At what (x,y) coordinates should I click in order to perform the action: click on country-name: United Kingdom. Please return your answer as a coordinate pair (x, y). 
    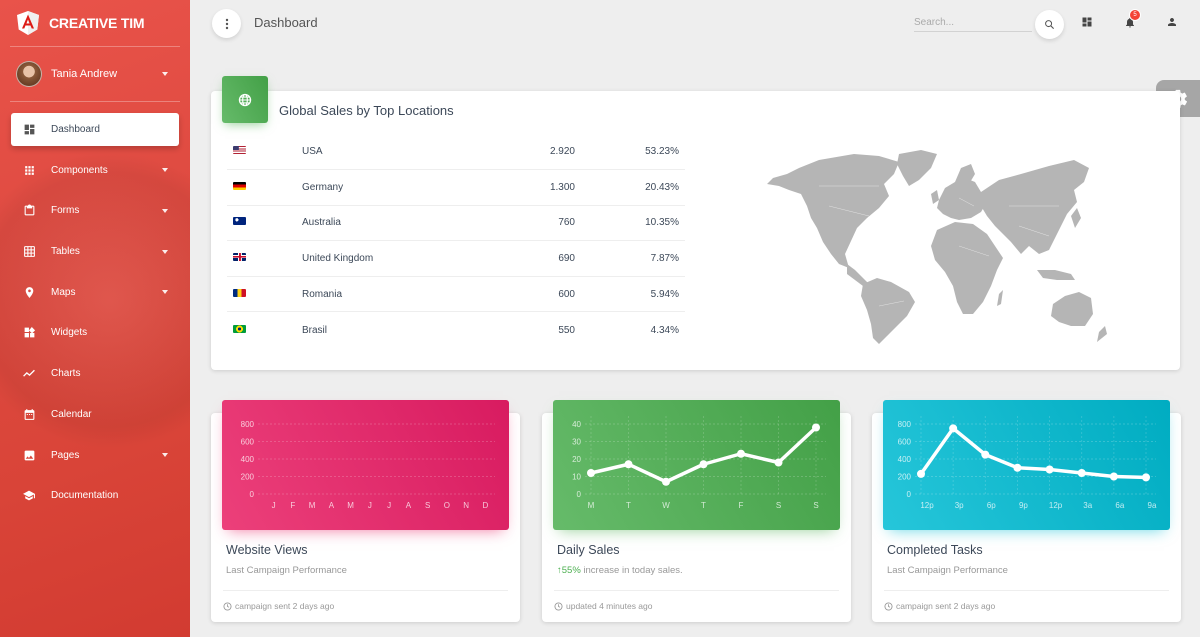
    Looking at the image, I should click on (398, 258).